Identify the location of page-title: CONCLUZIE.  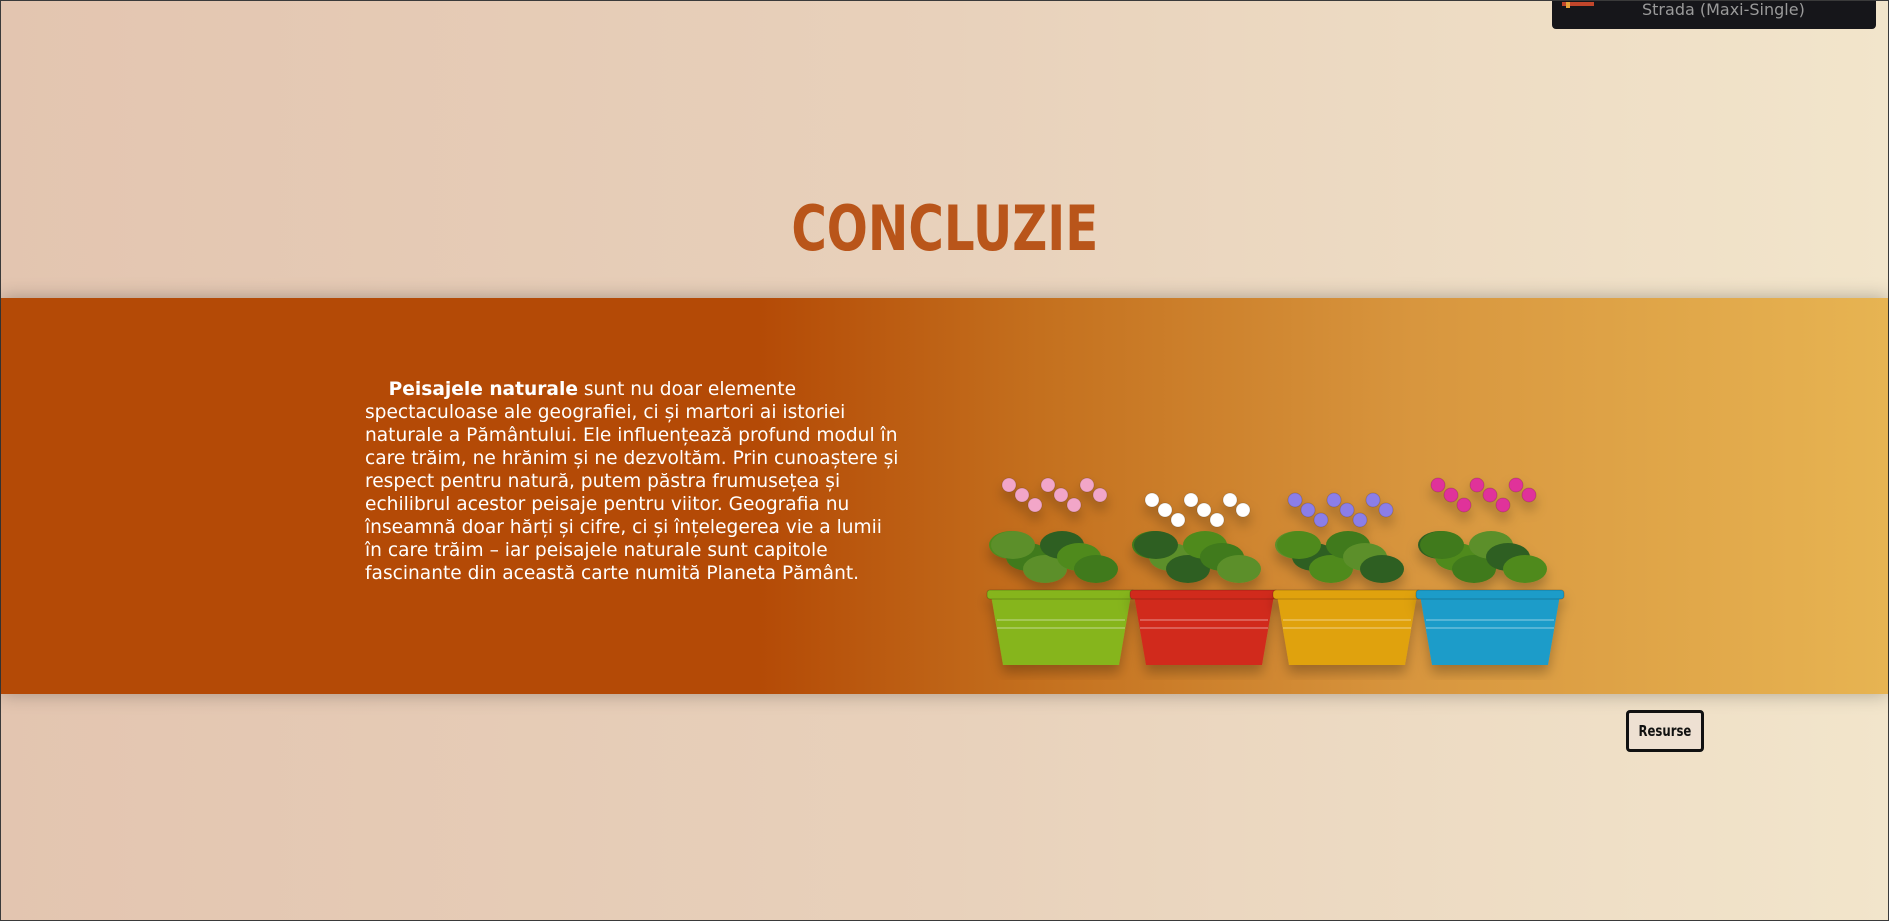
(945, 228).